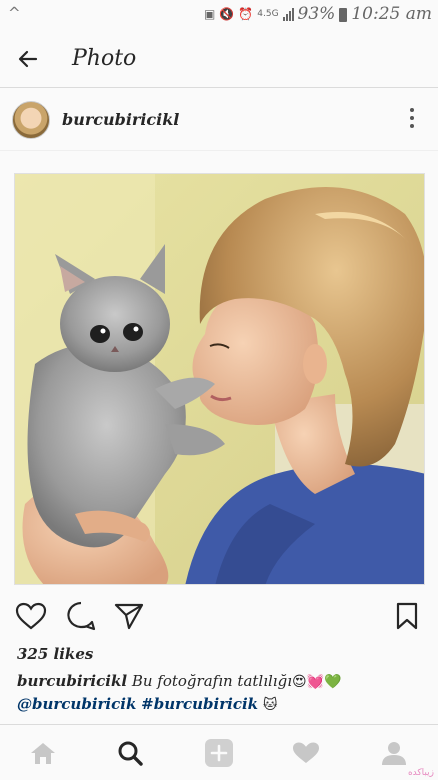  Describe the element at coordinates (391, 14) in the screenshot. I see `clock: 10:25 am` at that location.